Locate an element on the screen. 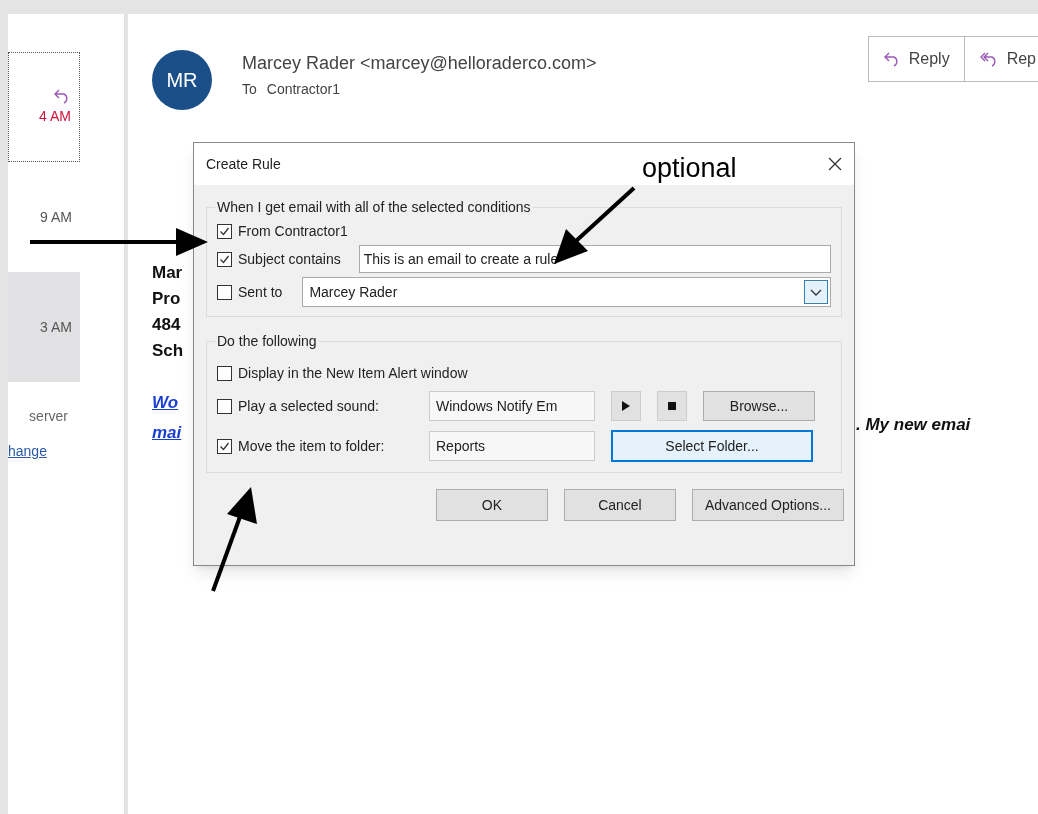 The height and width of the screenshot is (814, 1038). sound-field: Windows Notify Em is located at coordinates (512, 406).